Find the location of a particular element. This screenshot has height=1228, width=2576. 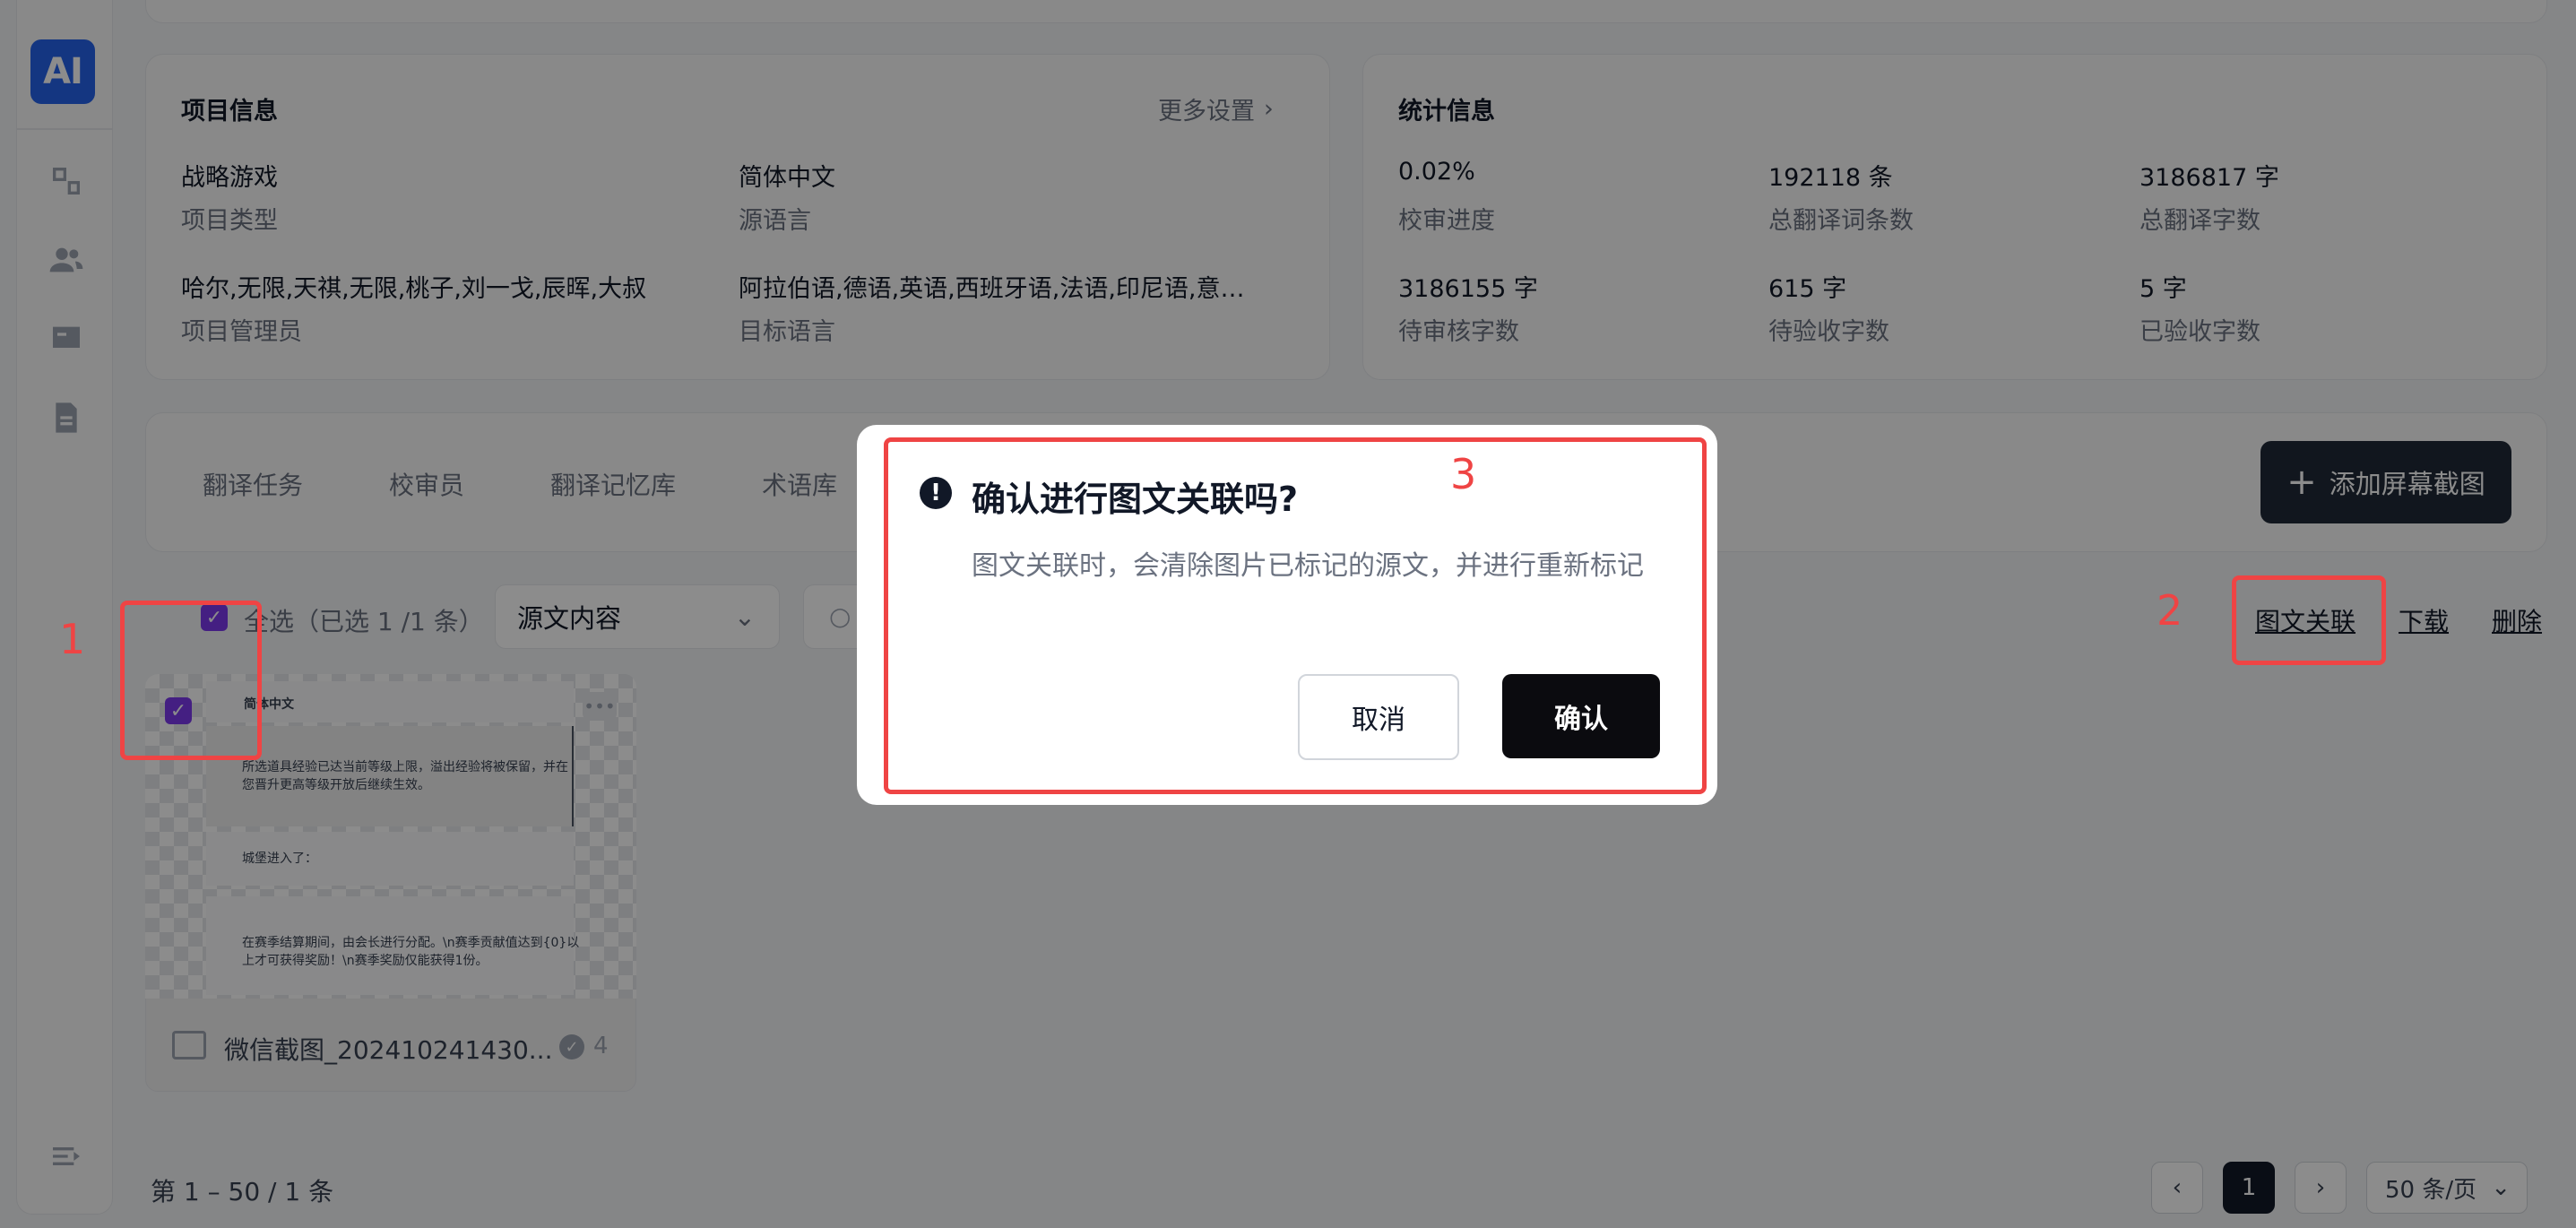

annotation-label-1: 1 is located at coordinates (72, 639).